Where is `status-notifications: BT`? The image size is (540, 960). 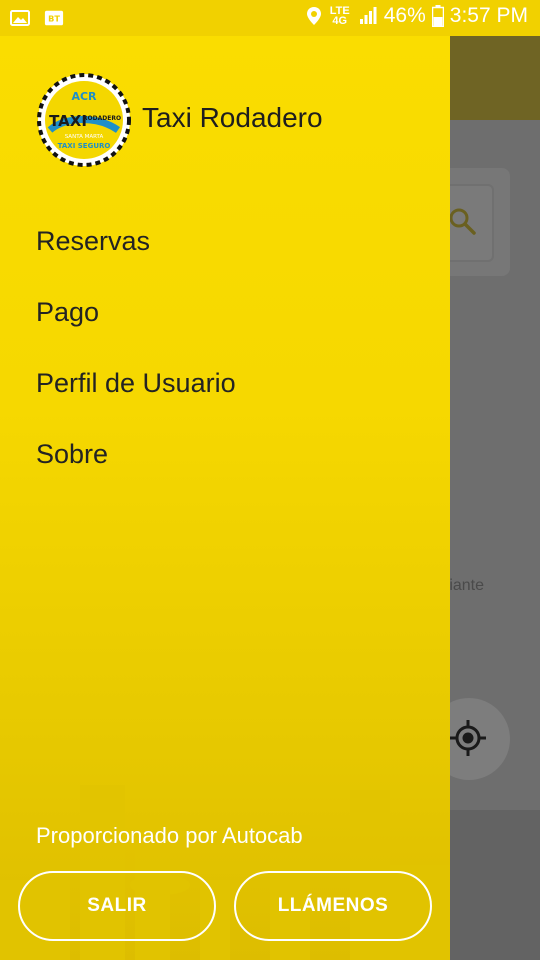
status-notifications: BT is located at coordinates (37, 18).